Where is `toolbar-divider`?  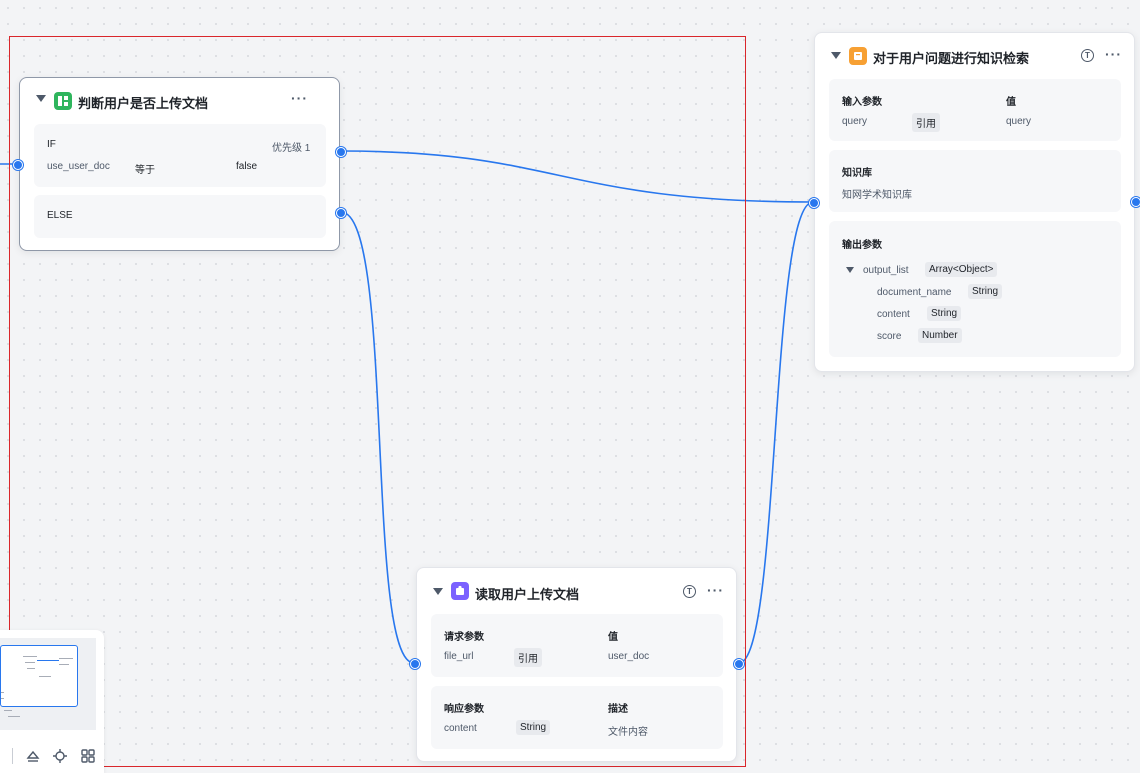 toolbar-divider is located at coordinates (12, 756).